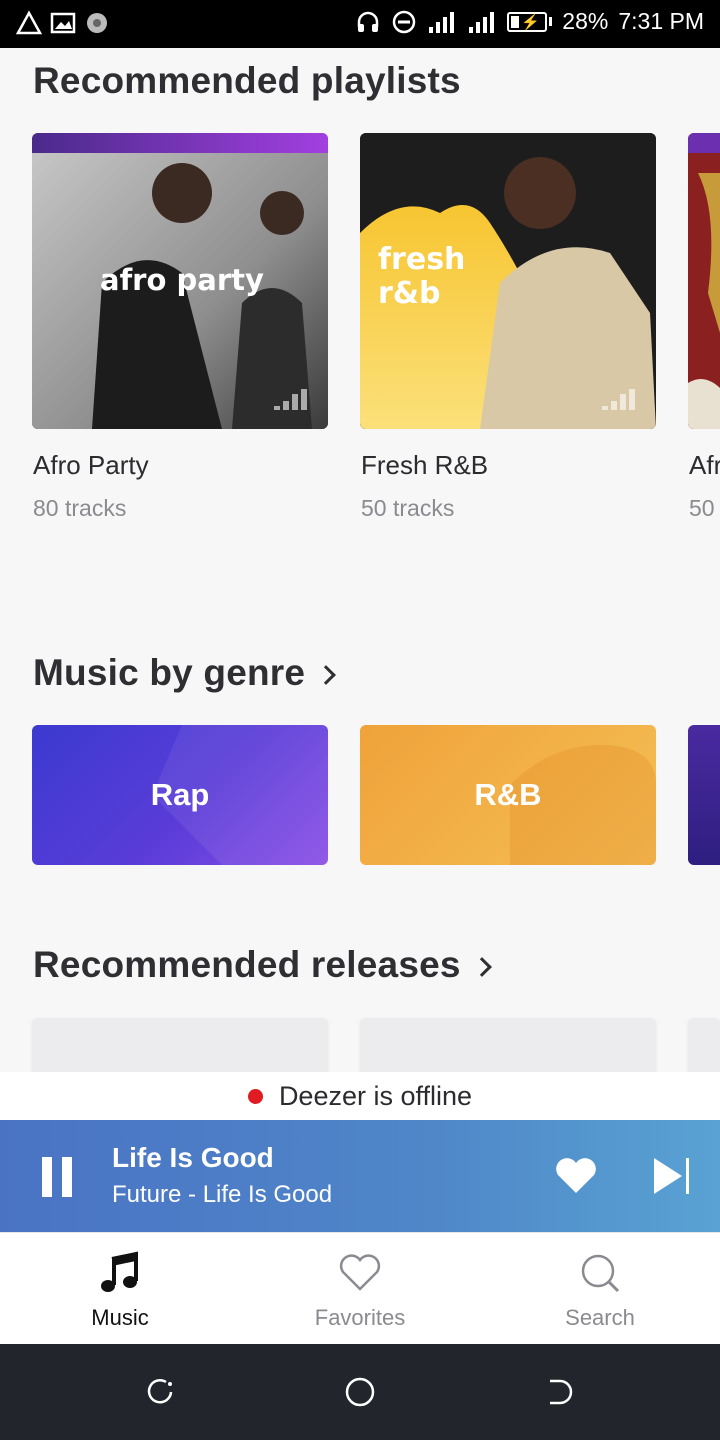 The image size is (720, 1440). I want to click on playlist-track-count: 50 tracks, so click(408, 508).